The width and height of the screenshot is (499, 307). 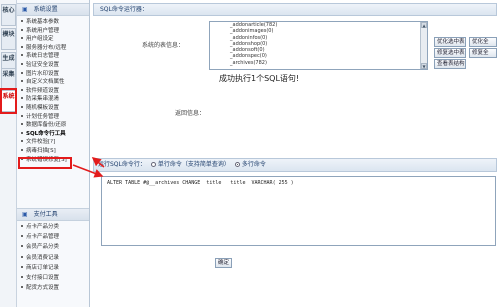 I want to click on sidebar-item: 点卡产品分类, so click(x=40, y=227).